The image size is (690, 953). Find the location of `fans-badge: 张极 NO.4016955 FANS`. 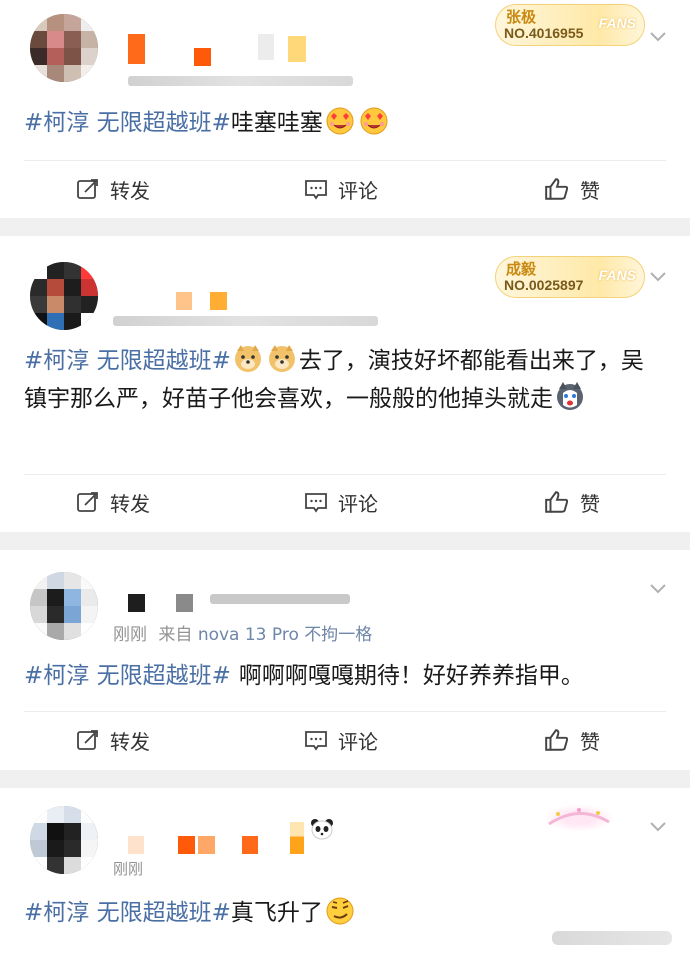

fans-badge: 张极 NO.4016955 FANS is located at coordinates (570, 25).